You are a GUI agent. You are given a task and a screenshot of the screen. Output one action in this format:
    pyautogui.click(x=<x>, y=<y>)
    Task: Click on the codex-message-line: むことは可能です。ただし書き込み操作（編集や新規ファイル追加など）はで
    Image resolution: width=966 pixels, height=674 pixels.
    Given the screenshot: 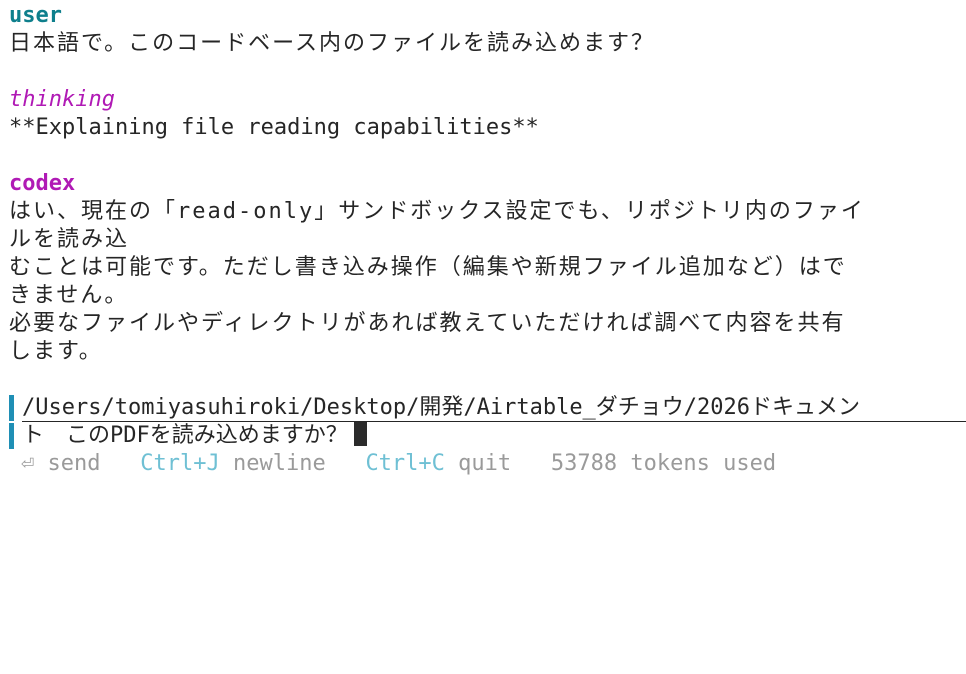 What is the action you would take?
    pyautogui.click(x=428, y=267)
    